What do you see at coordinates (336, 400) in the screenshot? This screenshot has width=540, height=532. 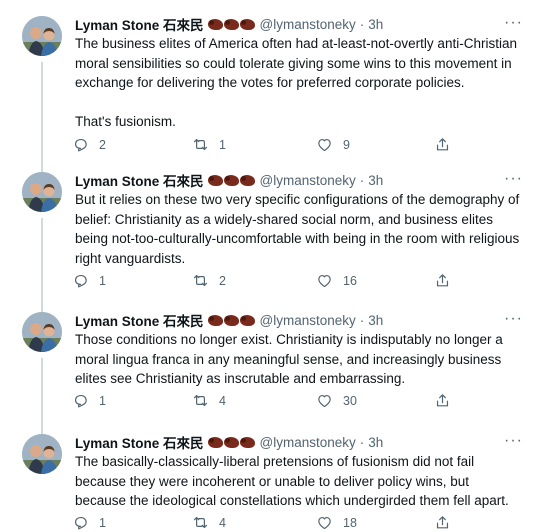 I see `like-button: 30` at bounding box center [336, 400].